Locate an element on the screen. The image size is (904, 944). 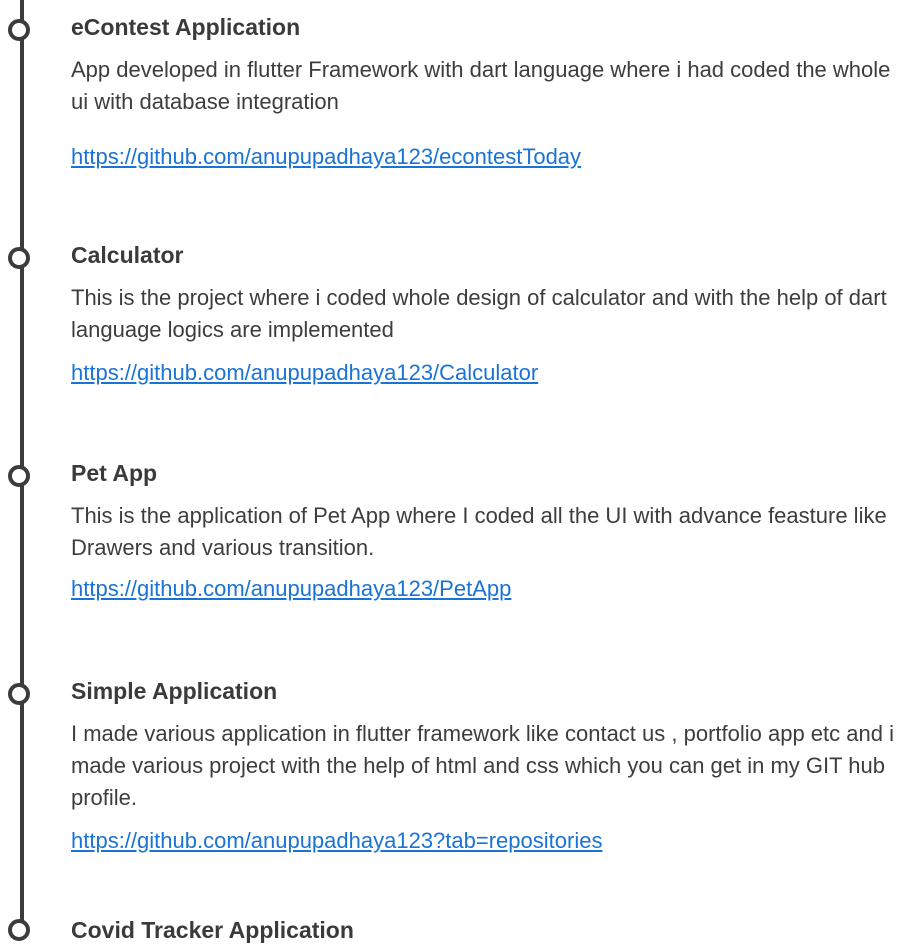
project-title: Covid Tracker Application is located at coordinates (212, 930).